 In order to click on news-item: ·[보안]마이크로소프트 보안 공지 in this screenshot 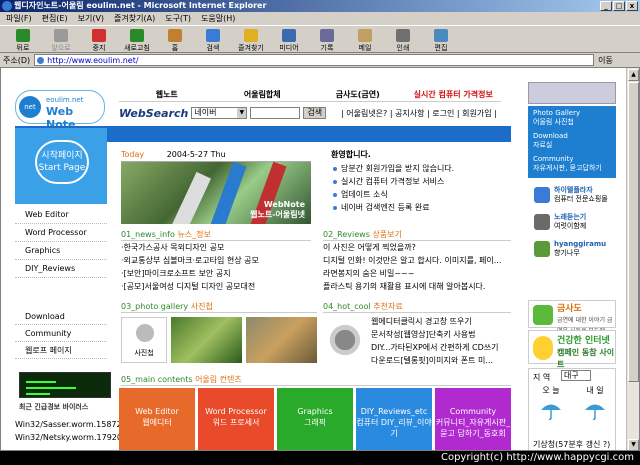, I will do `click(216, 273)`.